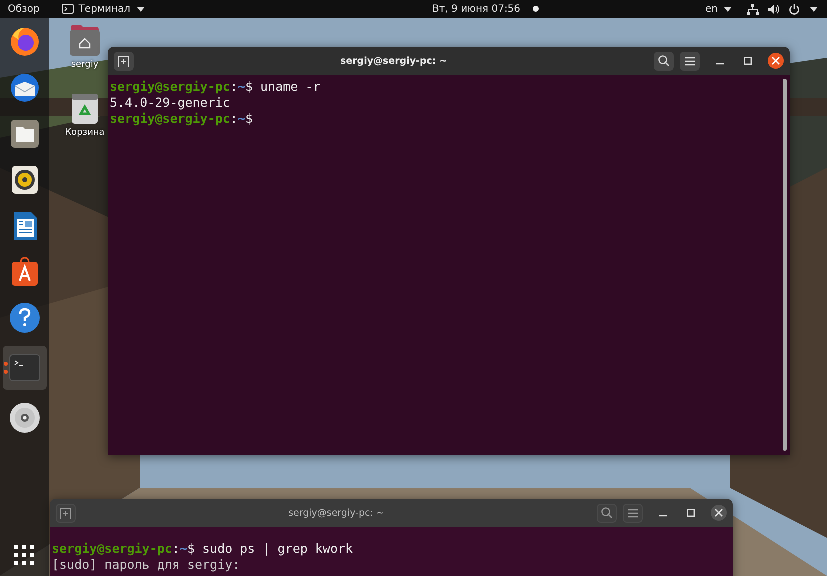 This screenshot has width=827, height=576. I want to click on desktop-icon-label: sergiy, so click(85, 65).